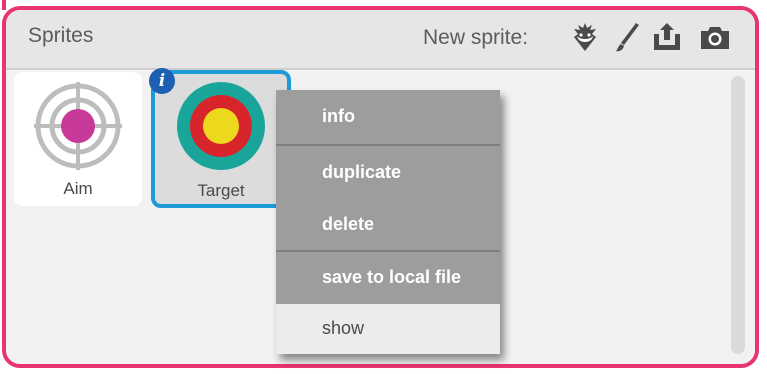 The image size is (767, 374). I want to click on menu-item-duplicate: duplicate, so click(388, 172).